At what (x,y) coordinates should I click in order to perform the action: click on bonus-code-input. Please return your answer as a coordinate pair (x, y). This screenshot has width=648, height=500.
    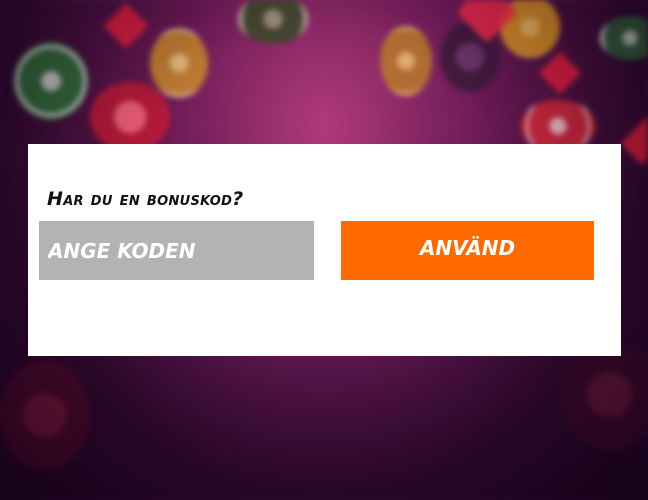
    Looking at the image, I should click on (176, 250).